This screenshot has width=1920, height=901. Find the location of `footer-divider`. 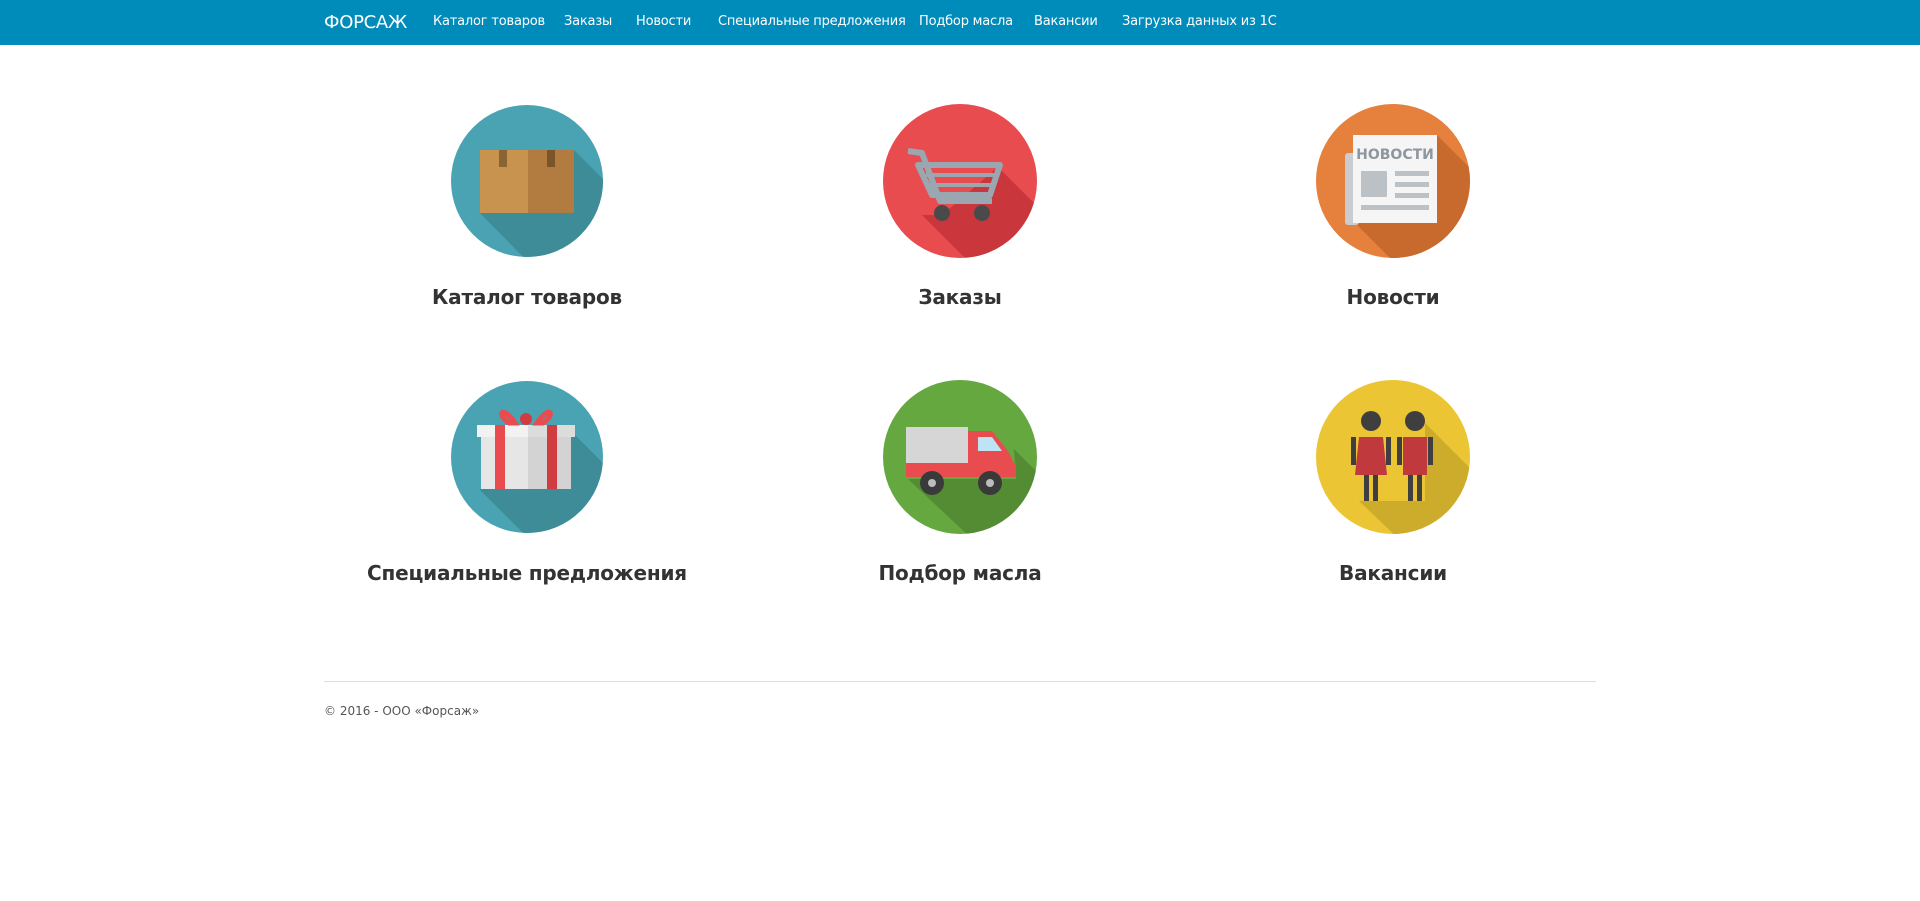

footer-divider is located at coordinates (960, 681).